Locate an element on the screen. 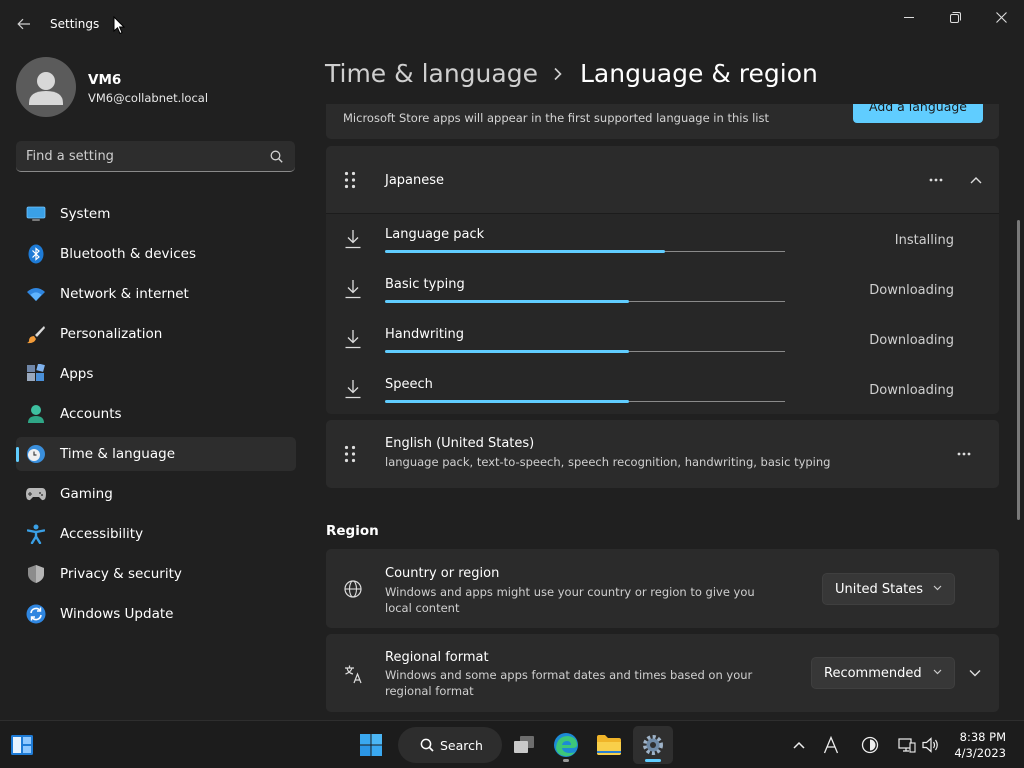 The height and width of the screenshot is (768, 1024). apps-icon is located at coordinates (36, 374).